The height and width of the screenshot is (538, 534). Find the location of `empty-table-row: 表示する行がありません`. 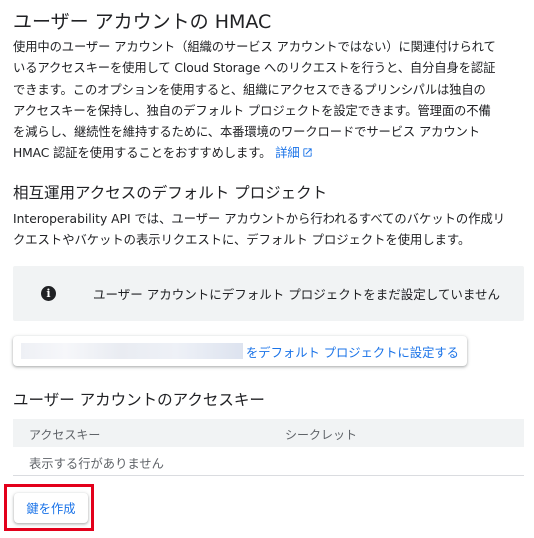

empty-table-row: 表示する行がありません is located at coordinates (268, 461).